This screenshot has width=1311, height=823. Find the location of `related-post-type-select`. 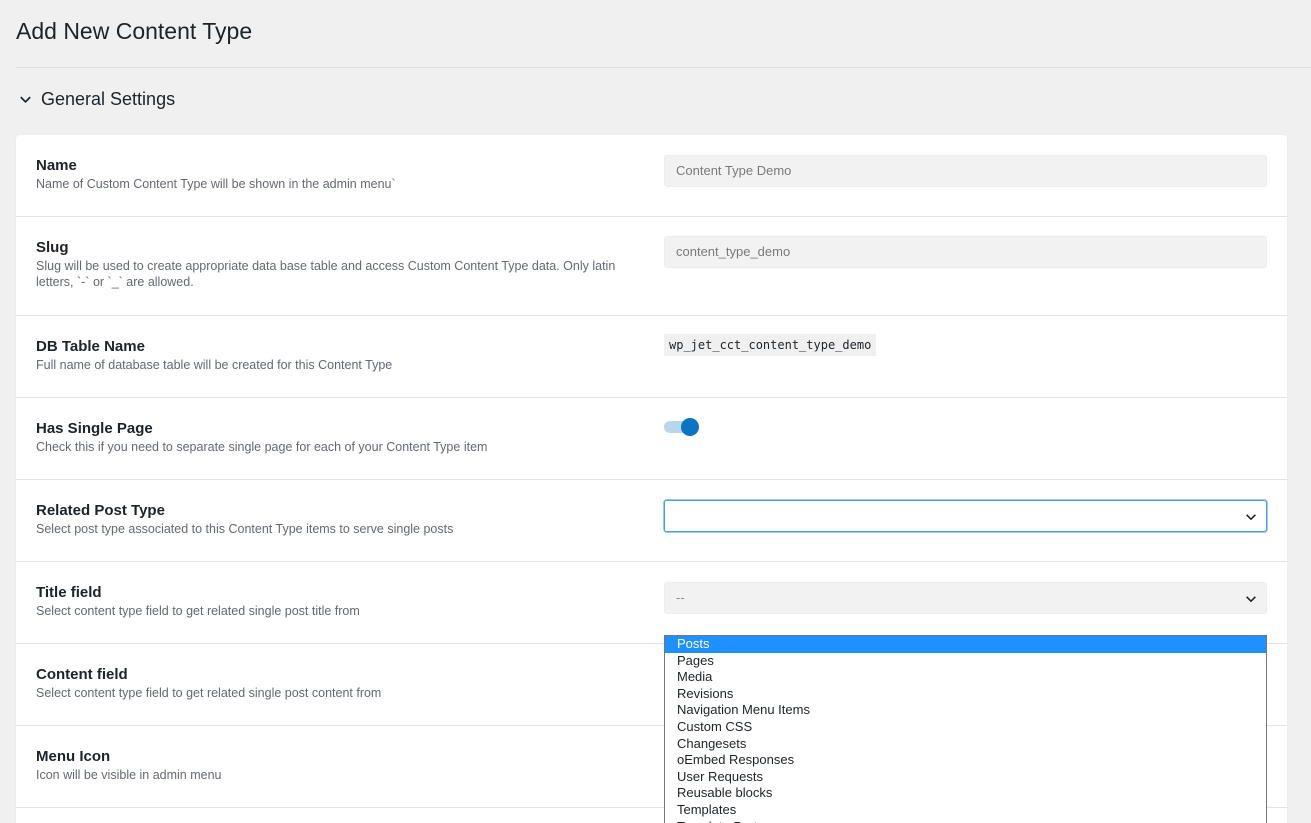

related-post-type-select is located at coordinates (965, 516).